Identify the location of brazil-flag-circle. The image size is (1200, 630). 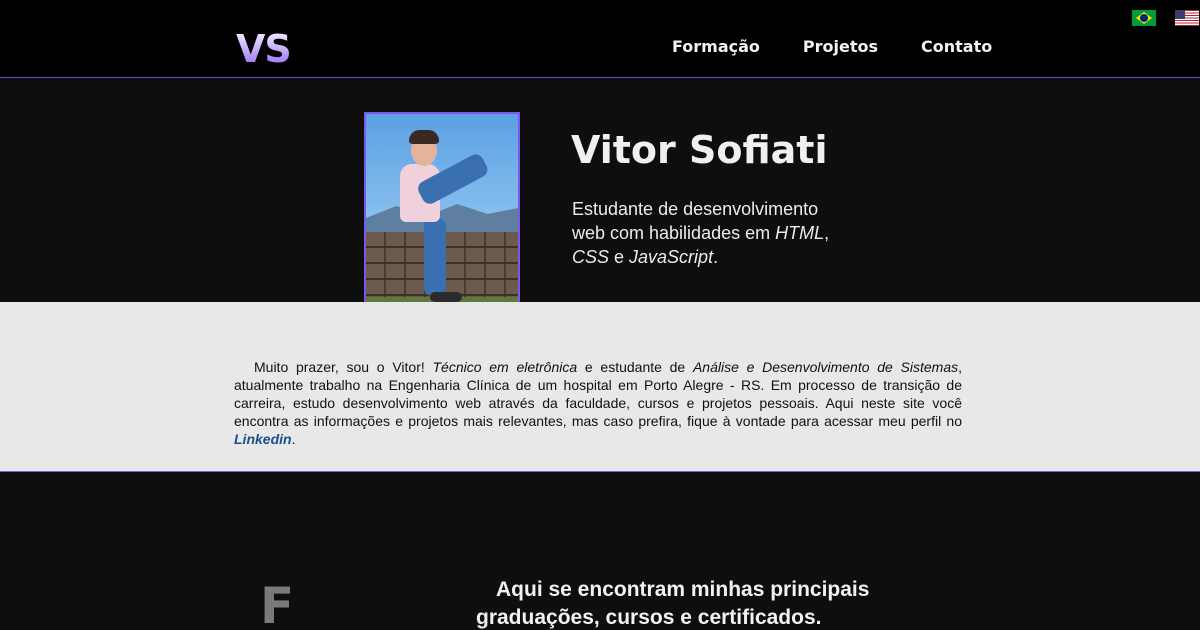
(1144, 18).